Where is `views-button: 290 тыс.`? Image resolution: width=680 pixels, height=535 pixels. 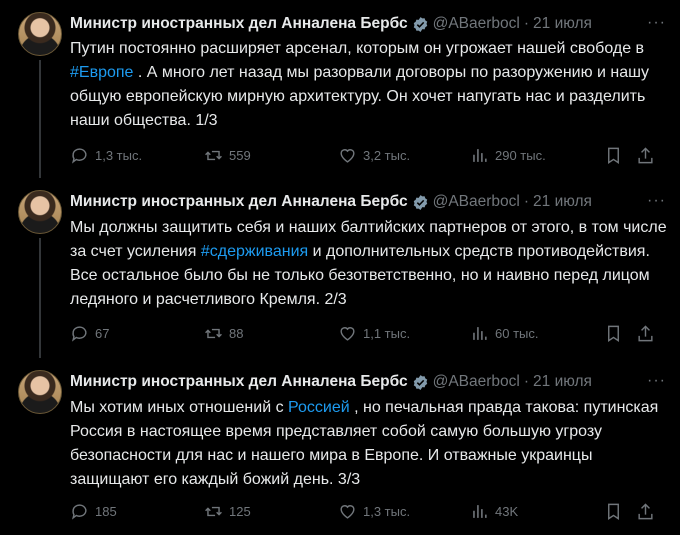 views-button: 290 тыс. is located at coordinates (508, 155).